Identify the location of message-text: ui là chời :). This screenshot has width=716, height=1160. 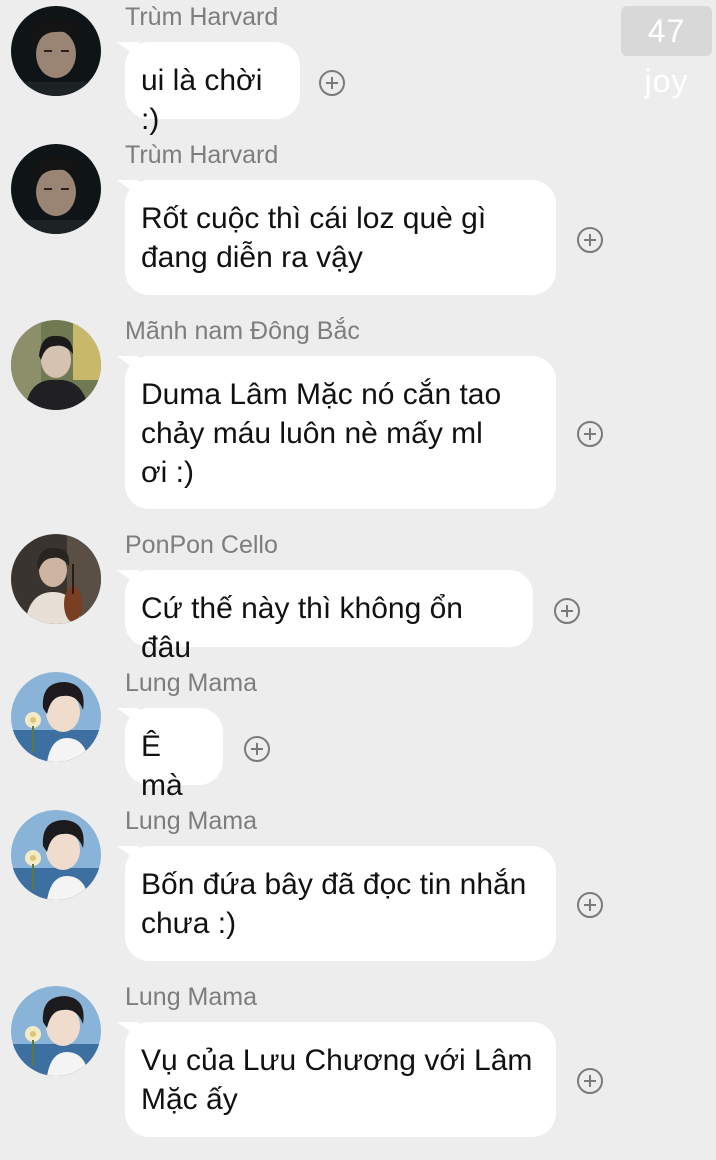
(202, 100).